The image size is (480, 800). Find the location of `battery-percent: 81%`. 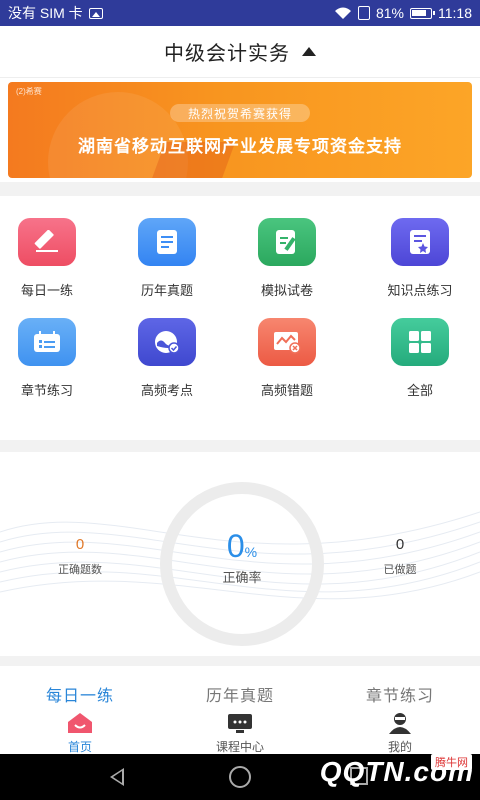

battery-percent: 81% is located at coordinates (389, 13).